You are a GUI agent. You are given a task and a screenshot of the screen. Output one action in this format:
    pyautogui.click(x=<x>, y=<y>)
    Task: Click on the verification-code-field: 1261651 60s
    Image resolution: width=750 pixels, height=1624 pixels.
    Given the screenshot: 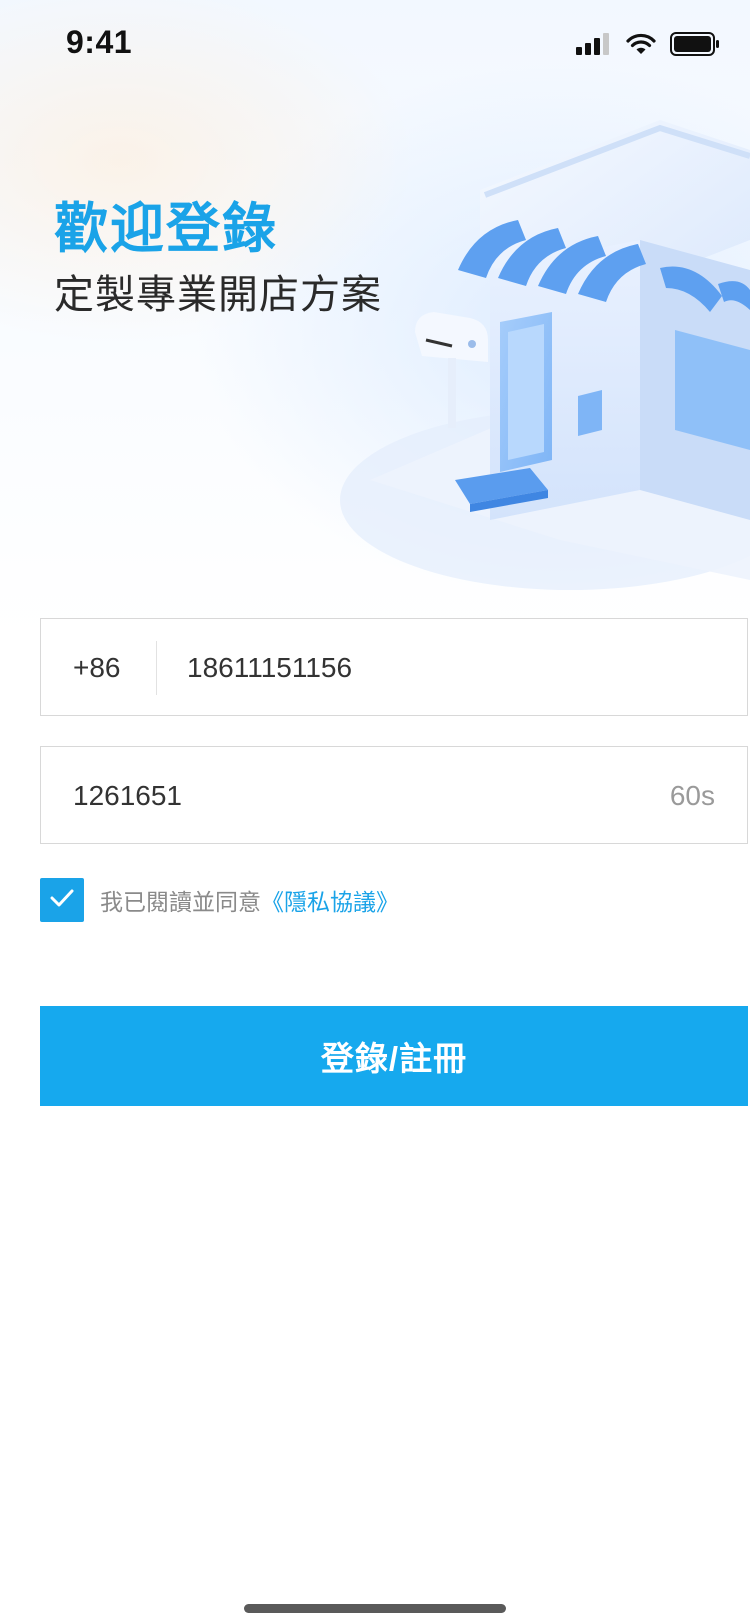 What is the action you would take?
    pyautogui.click(x=394, y=795)
    